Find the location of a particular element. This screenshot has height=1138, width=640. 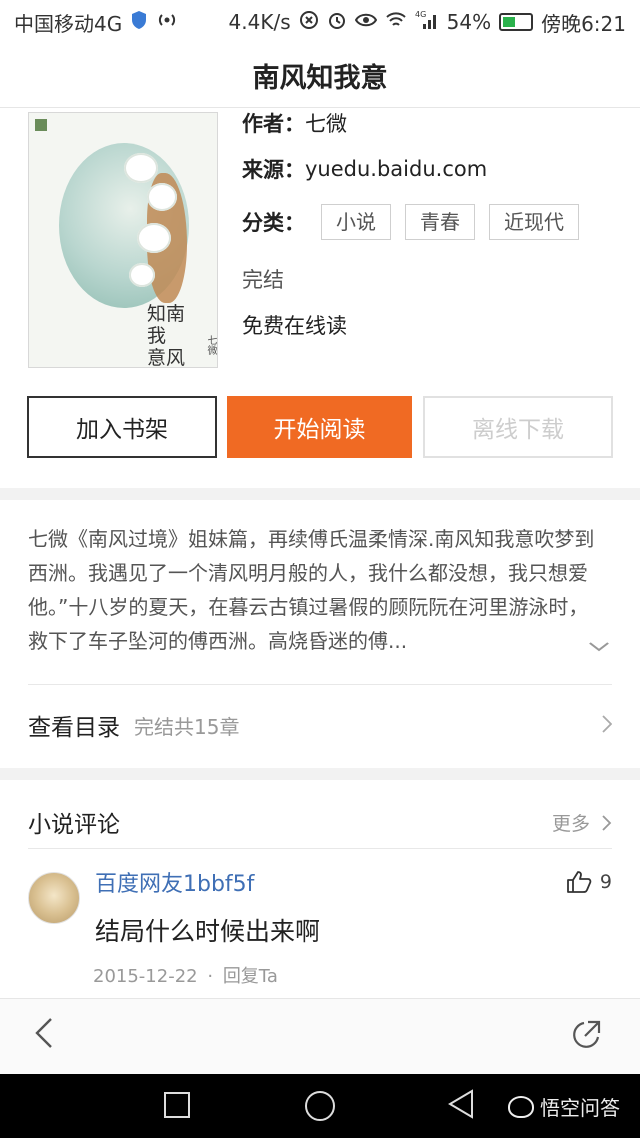

back-button is located at coordinates (44, 1037).